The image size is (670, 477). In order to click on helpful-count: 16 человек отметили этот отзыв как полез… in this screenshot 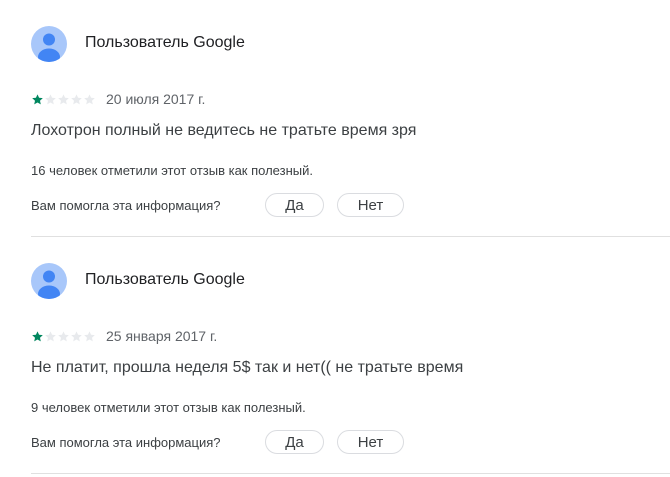, I will do `click(172, 170)`.